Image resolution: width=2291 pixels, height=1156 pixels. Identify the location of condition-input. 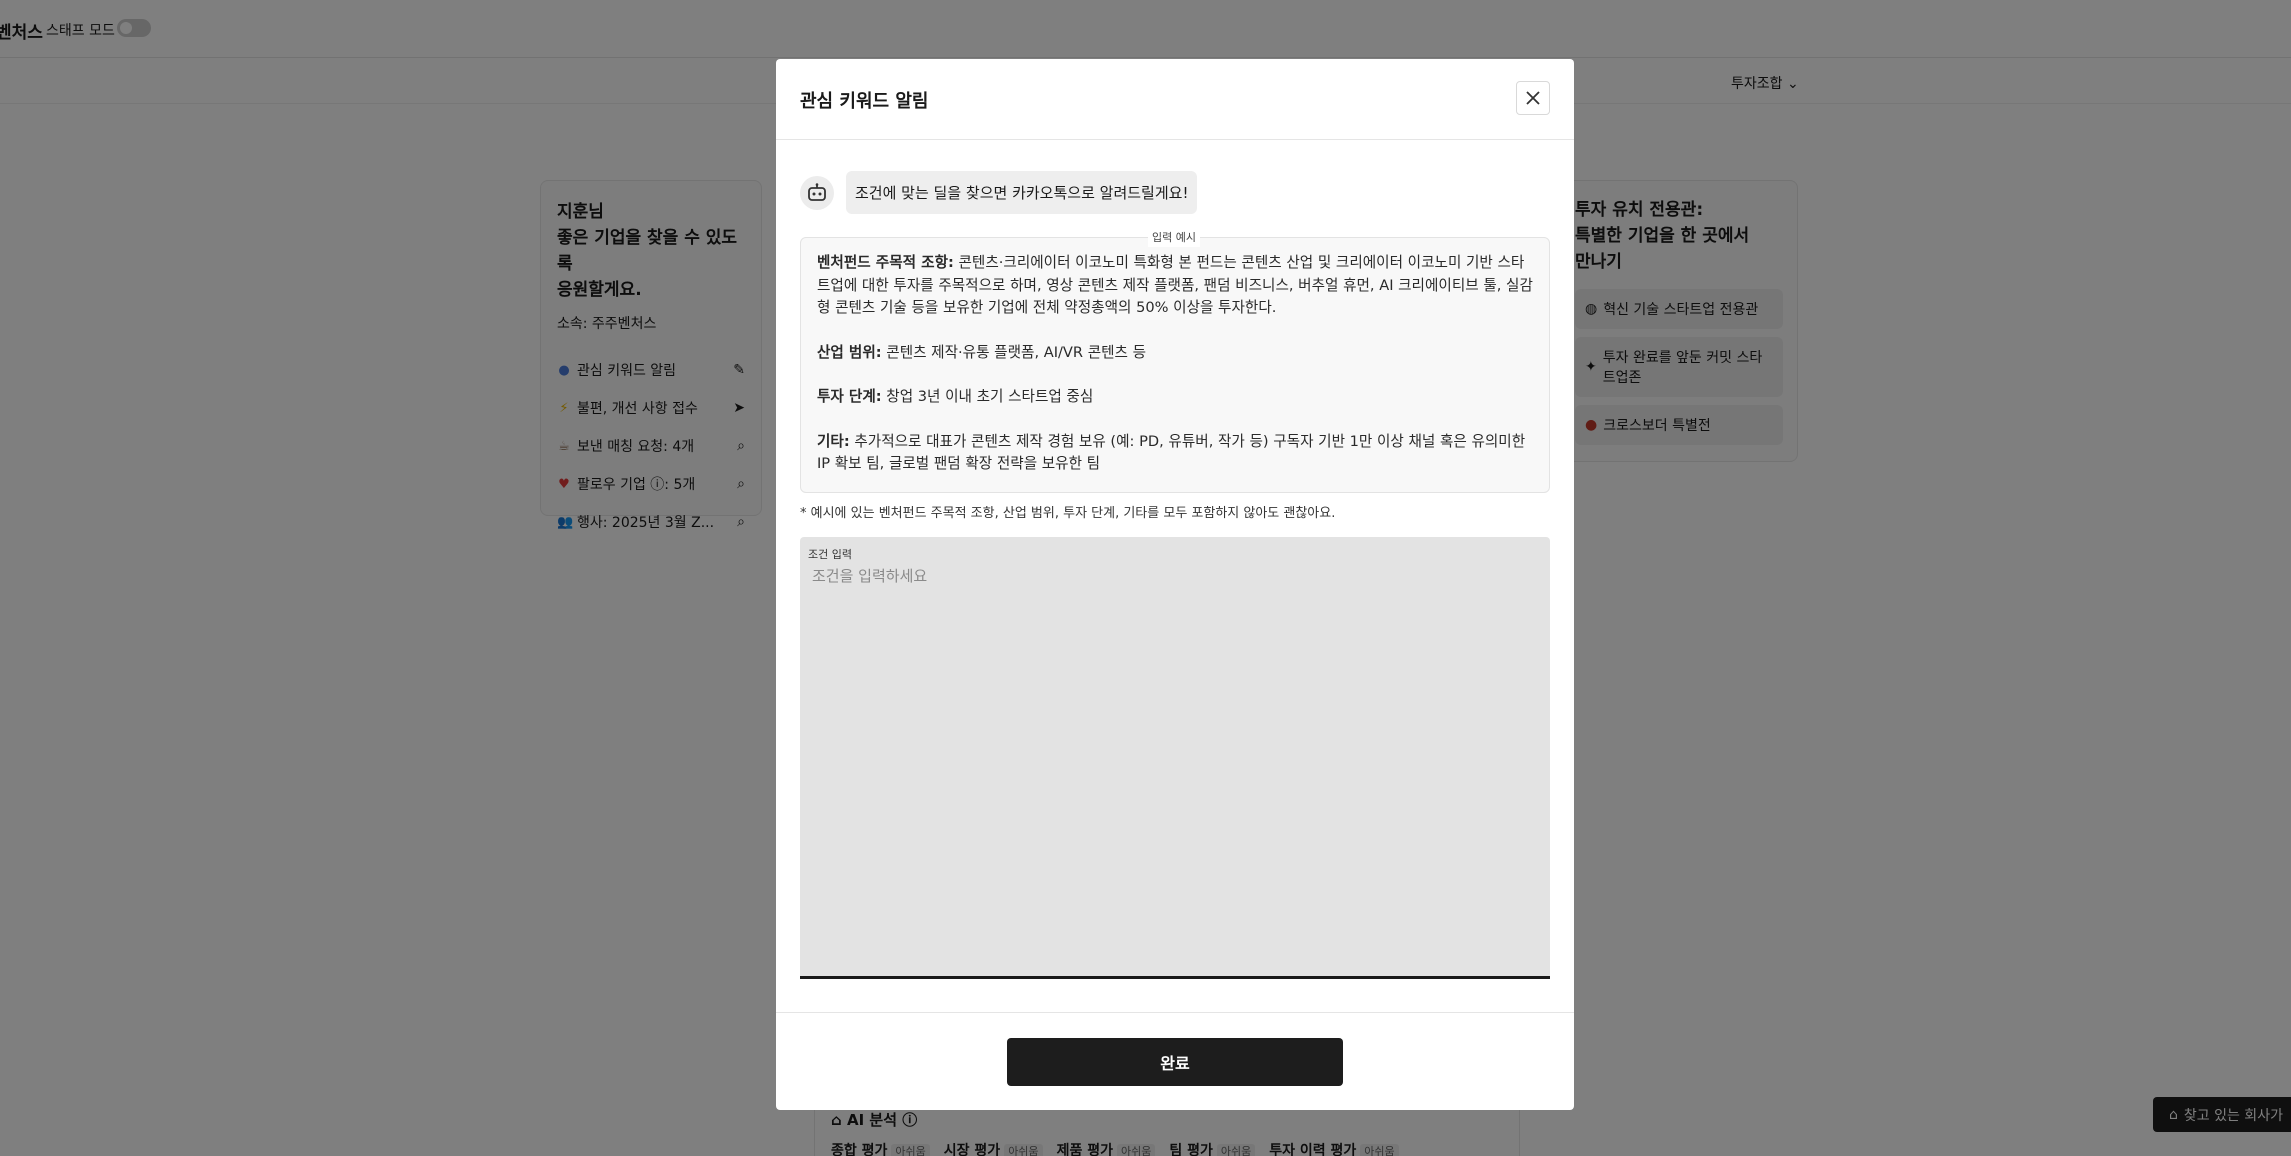
(1174, 767).